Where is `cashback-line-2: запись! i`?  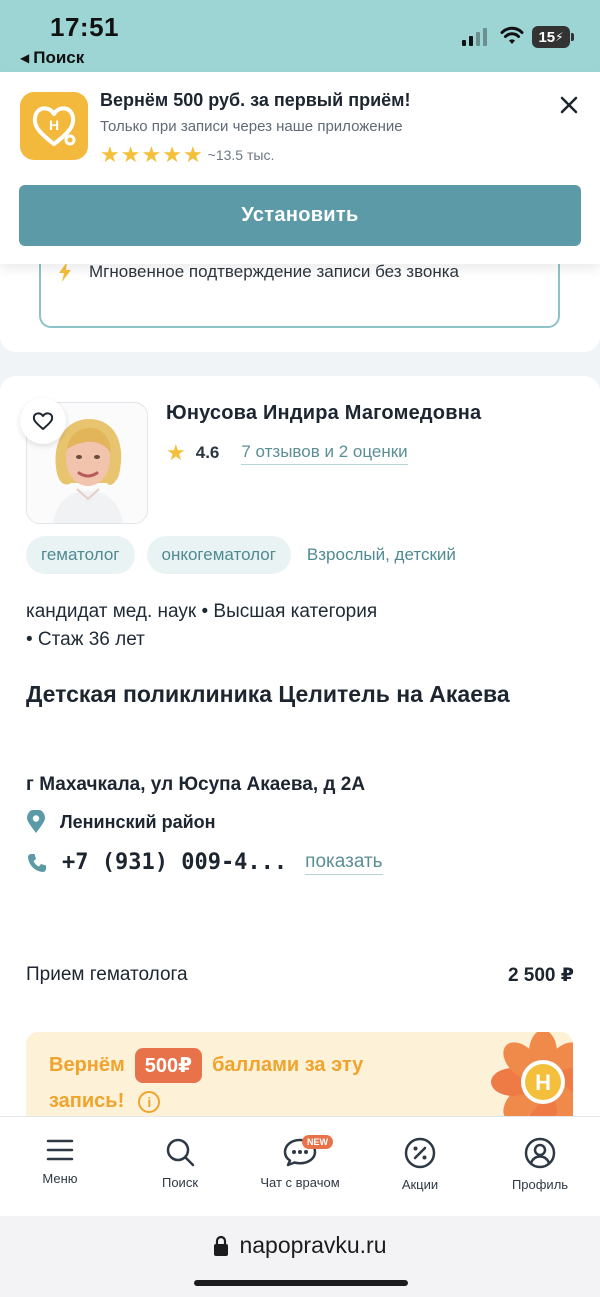
cashback-line-2: запись! i is located at coordinates (105, 1101).